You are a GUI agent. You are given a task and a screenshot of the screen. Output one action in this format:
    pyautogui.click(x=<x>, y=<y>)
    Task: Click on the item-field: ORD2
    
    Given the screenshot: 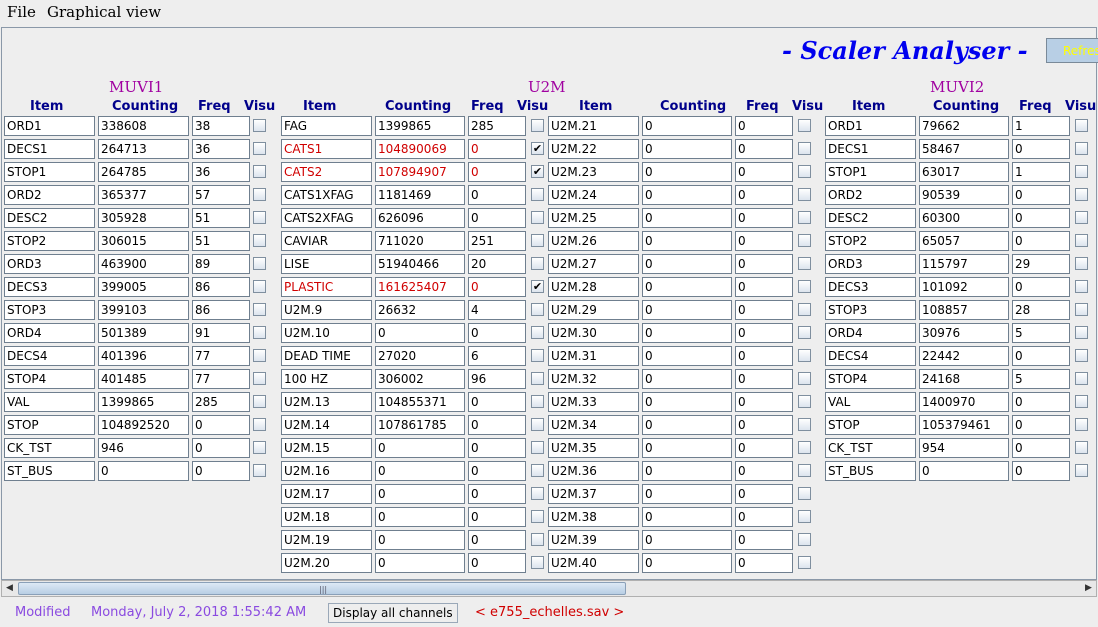 What is the action you would take?
    pyautogui.click(x=49, y=195)
    